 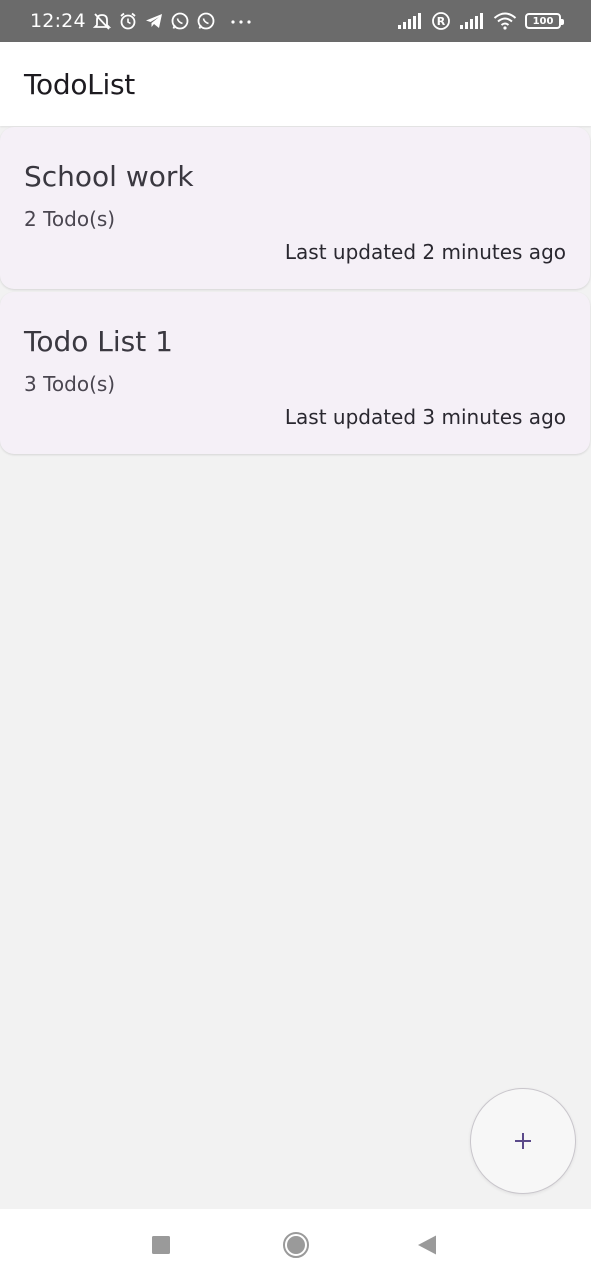 I want to click on status-left-icons, so click(x=172, y=21).